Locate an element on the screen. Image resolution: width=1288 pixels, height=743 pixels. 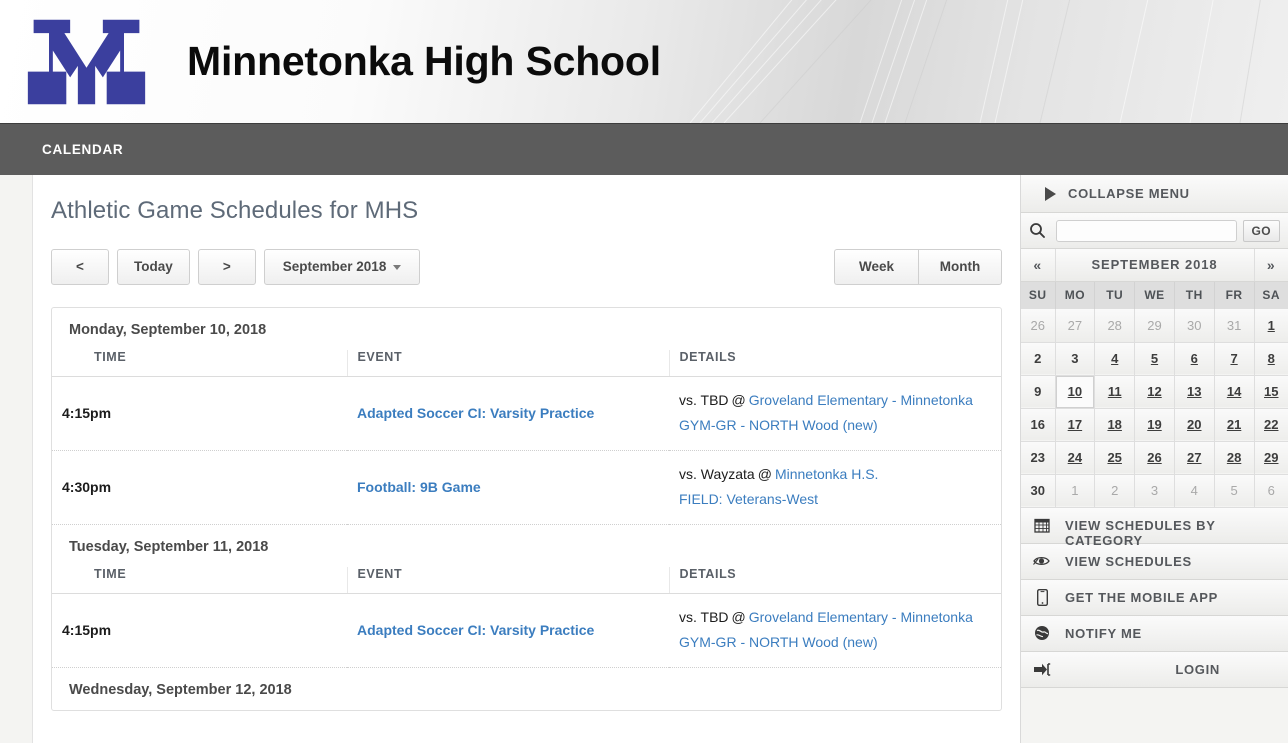
mini-calendar-week-row: 30 1 2 3 4 5 6 is located at coordinates (1154, 491).